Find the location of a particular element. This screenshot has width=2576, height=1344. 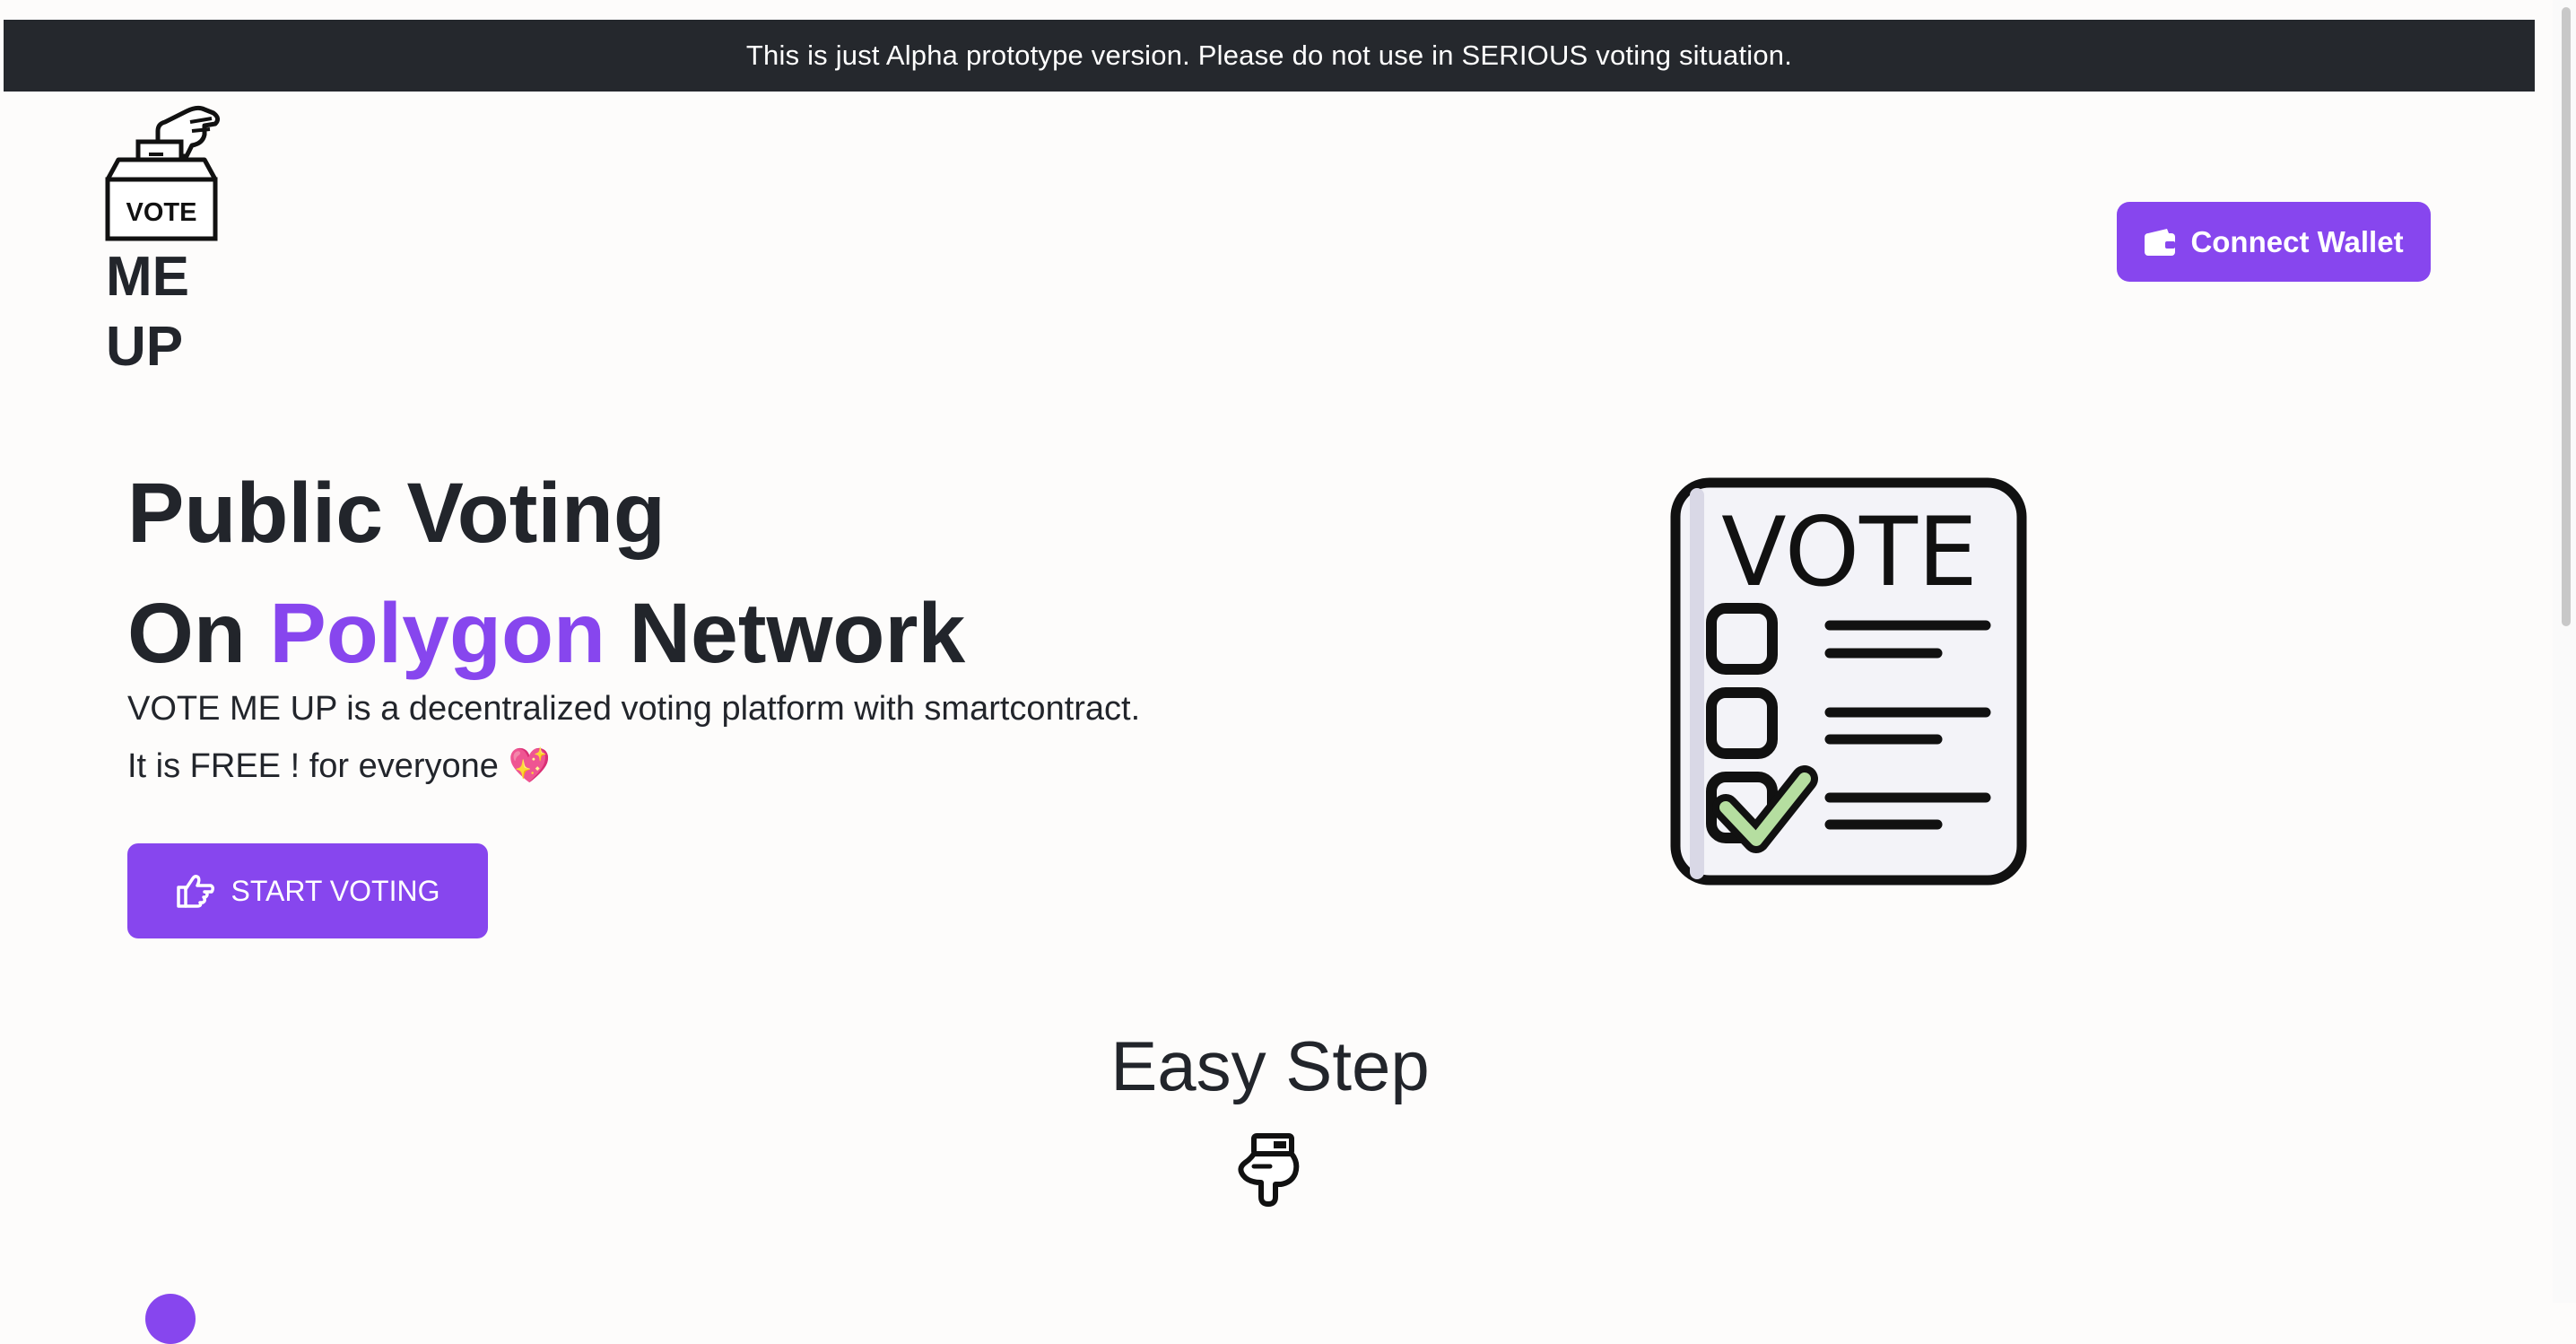

logo-text-line1: ME is located at coordinates (147, 277).